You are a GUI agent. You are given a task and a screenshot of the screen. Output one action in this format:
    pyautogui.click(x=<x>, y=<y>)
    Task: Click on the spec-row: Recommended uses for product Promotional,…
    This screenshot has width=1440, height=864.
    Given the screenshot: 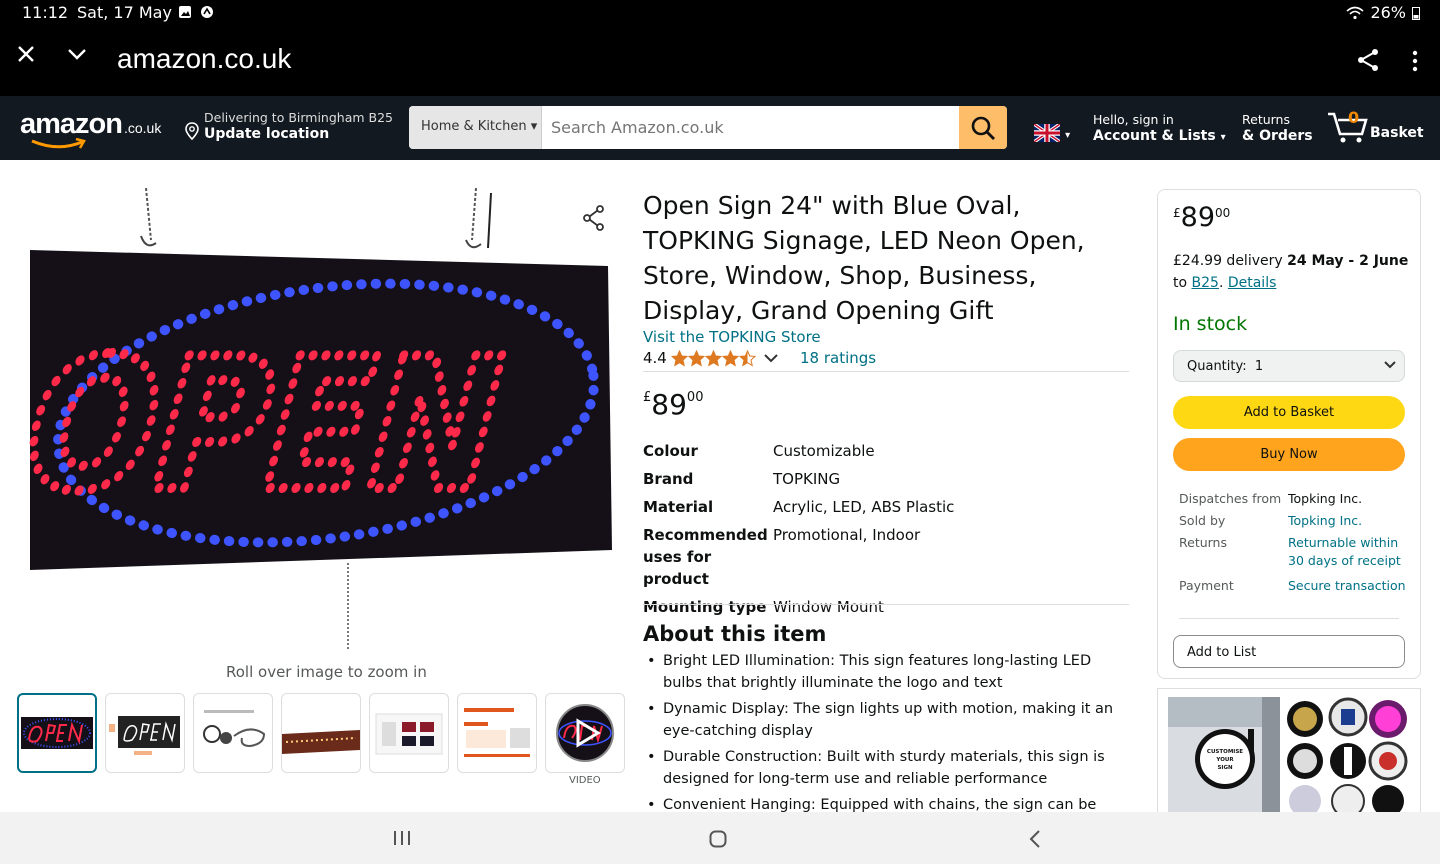 What is the action you would take?
    pyautogui.click(x=782, y=557)
    